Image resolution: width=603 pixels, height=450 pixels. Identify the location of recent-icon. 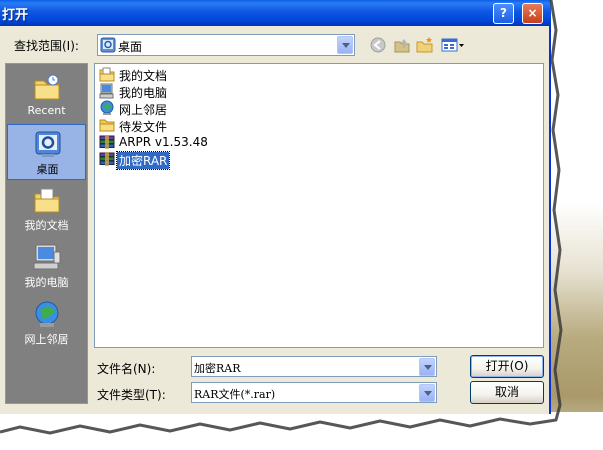
(47, 87).